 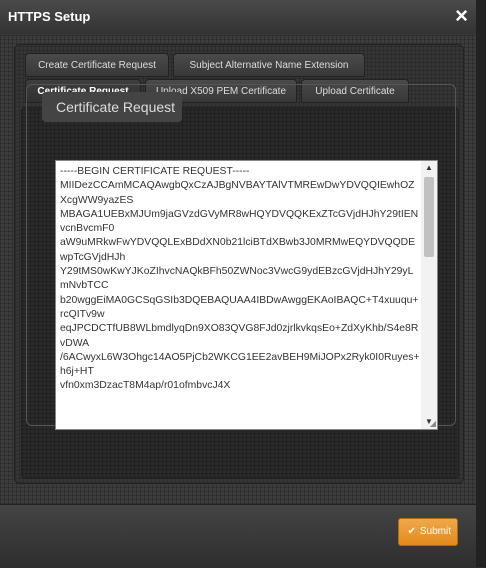 What do you see at coordinates (238, 536) in the screenshot?
I see `dialog-footer: ✔ Submit` at bounding box center [238, 536].